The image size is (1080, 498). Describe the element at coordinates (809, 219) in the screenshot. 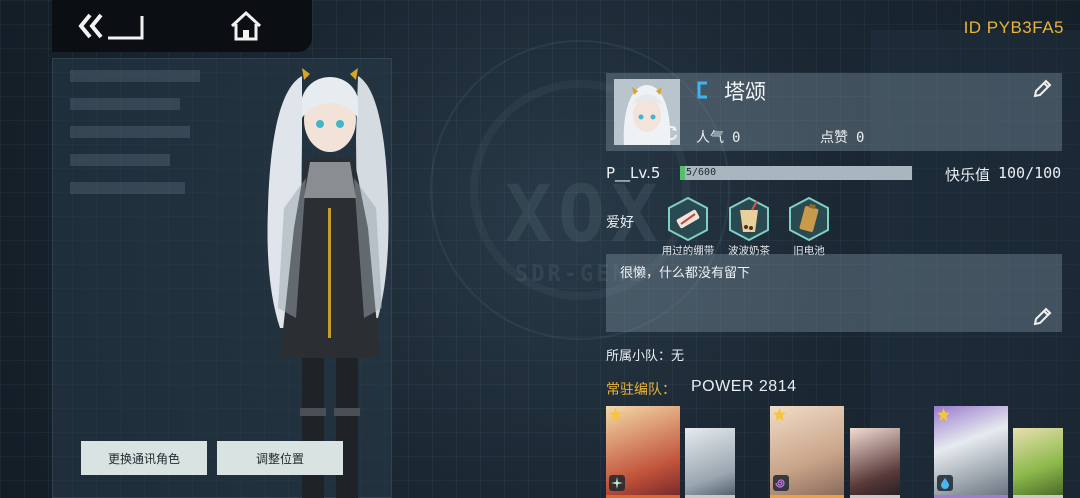

I see `battery-icon` at that location.